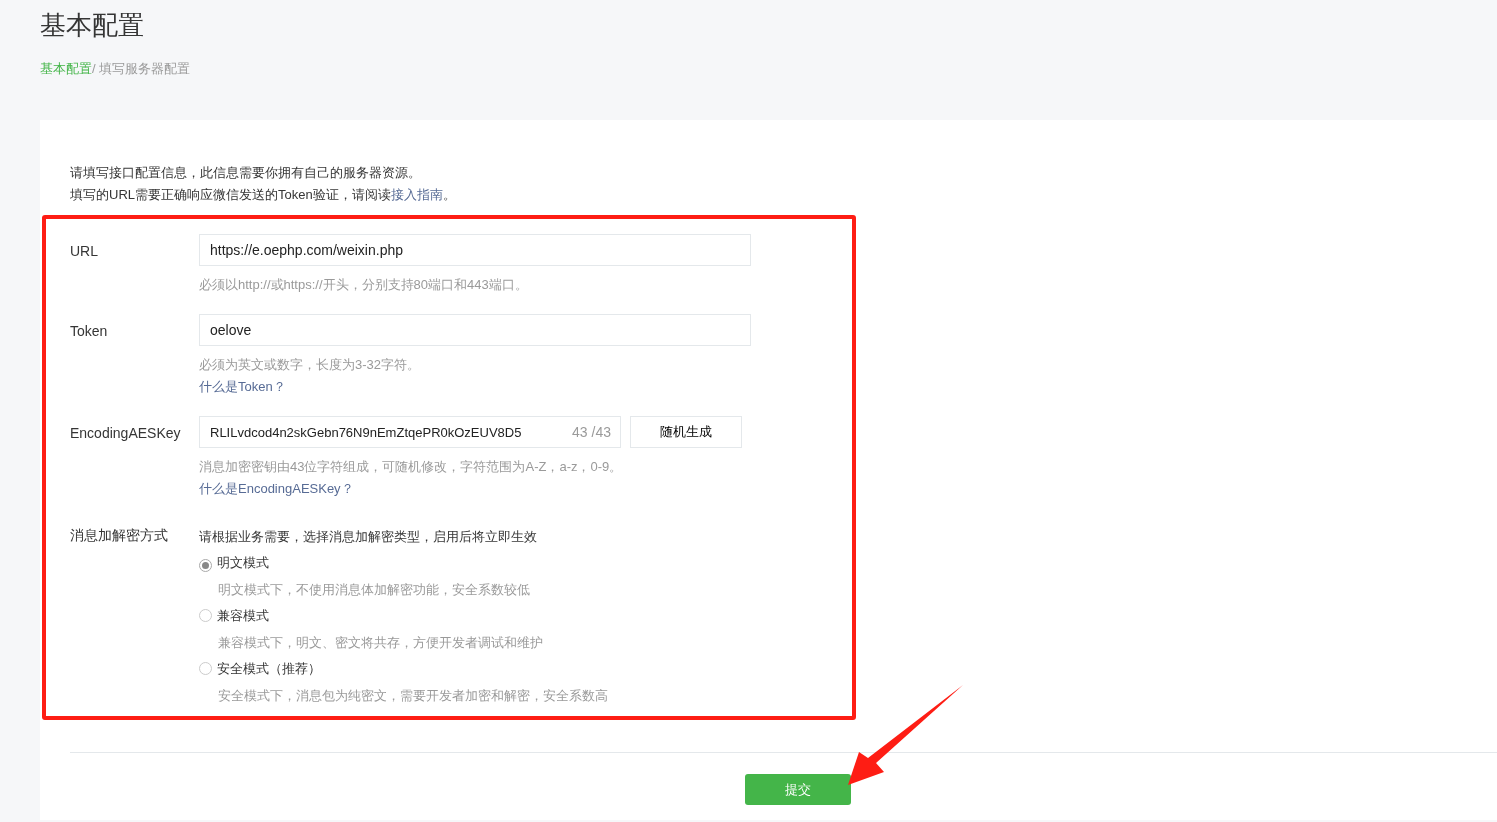 The height and width of the screenshot is (822, 1497). I want to click on option-description: 明文模式下，不使用消息体加解密功能，安全系数较低, so click(374, 590).